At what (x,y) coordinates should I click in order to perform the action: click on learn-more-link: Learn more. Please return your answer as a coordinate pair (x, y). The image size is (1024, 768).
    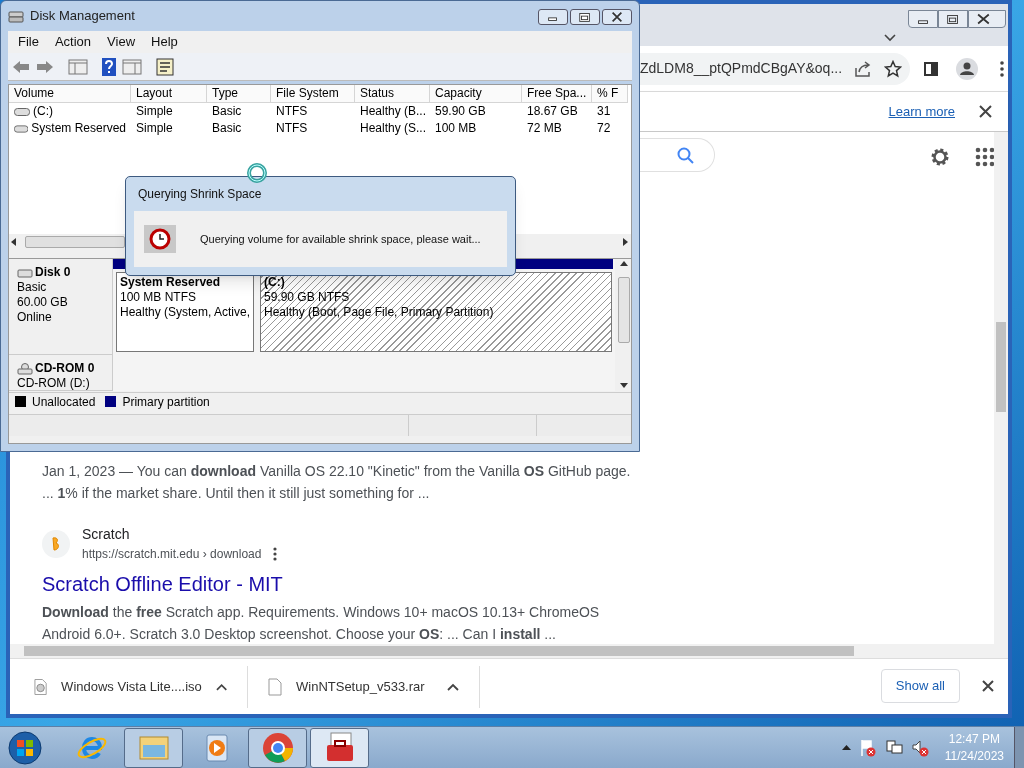
    Looking at the image, I should click on (921, 111).